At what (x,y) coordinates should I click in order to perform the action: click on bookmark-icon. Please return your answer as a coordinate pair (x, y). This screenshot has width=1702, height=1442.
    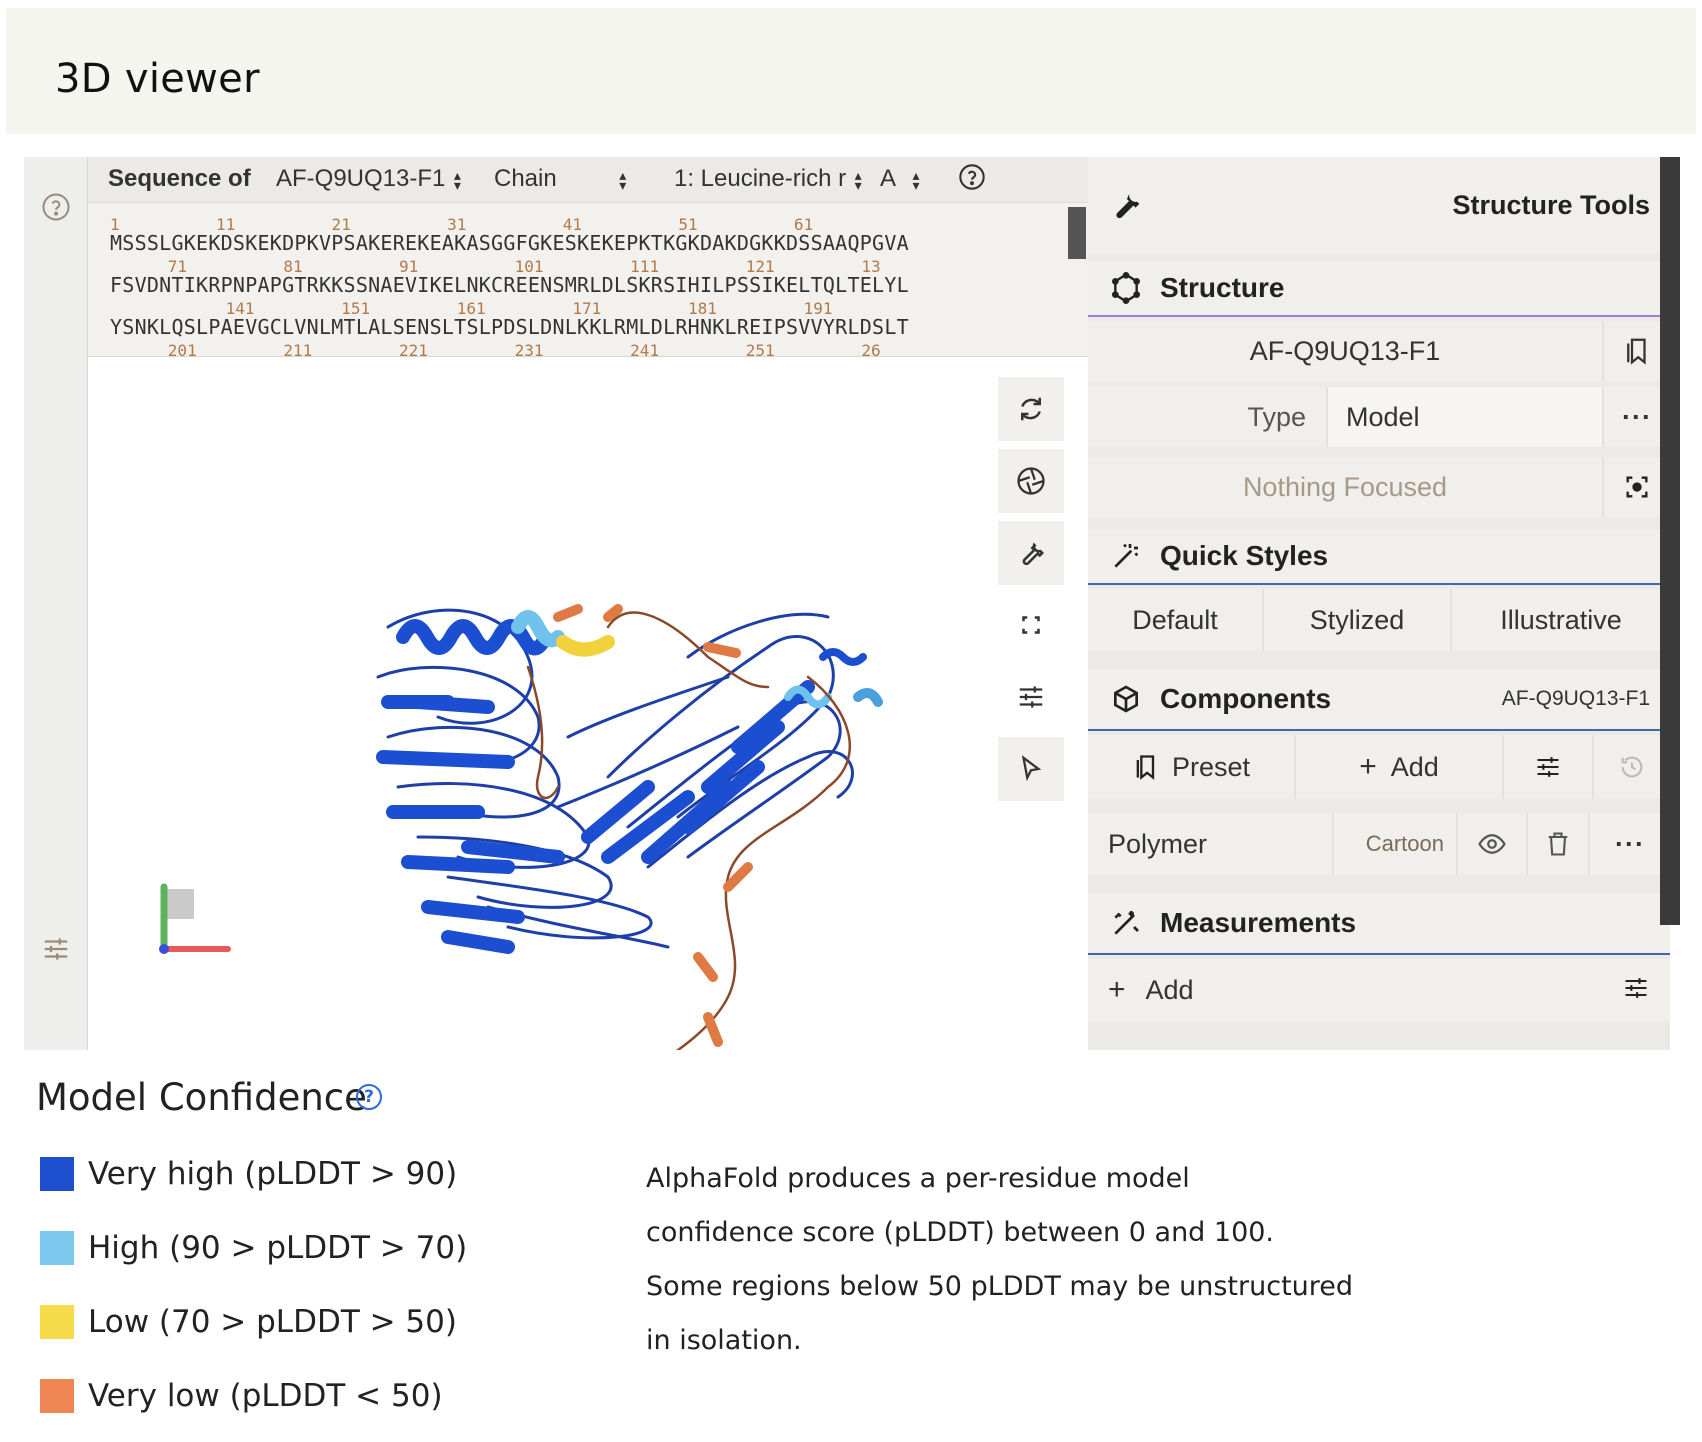
    Looking at the image, I should click on (1145, 767).